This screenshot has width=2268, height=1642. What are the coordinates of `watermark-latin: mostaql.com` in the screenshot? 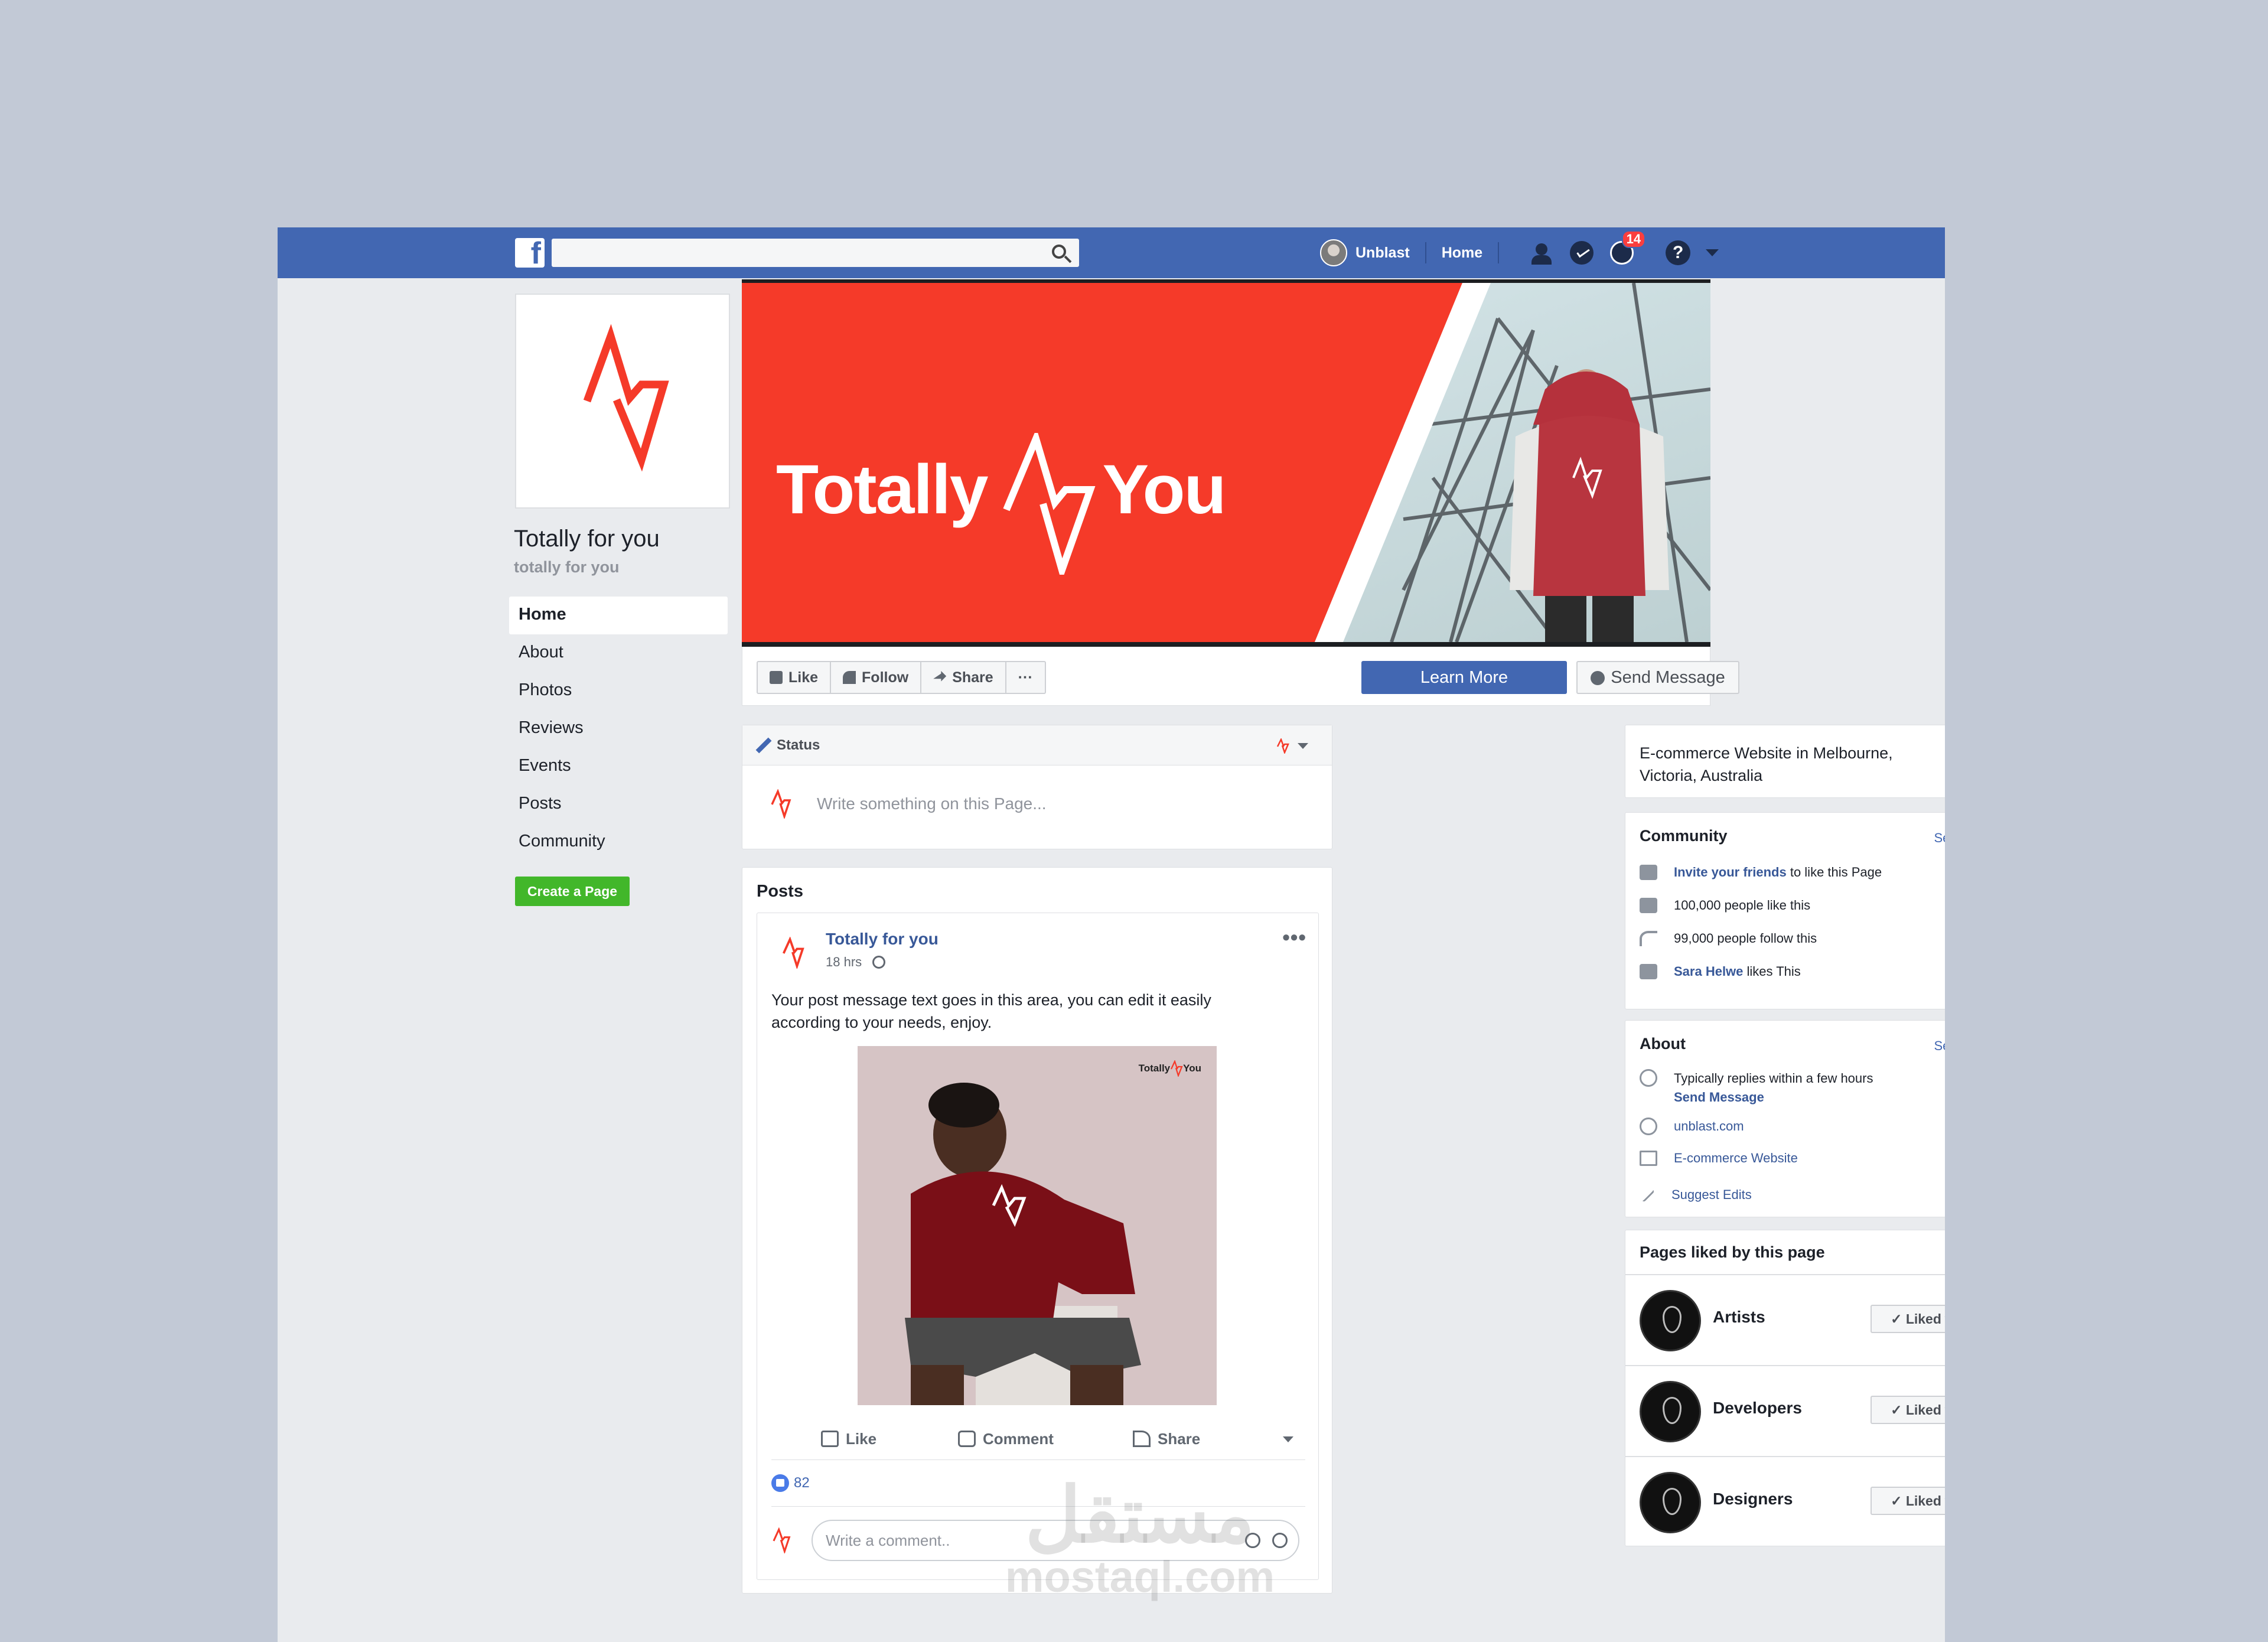 It's located at (1140, 1576).